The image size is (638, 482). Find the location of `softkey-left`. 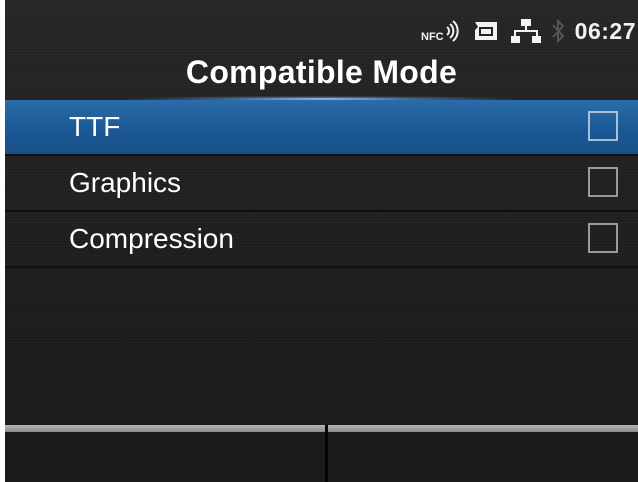

softkey-left is located at coordinates (166, 453).